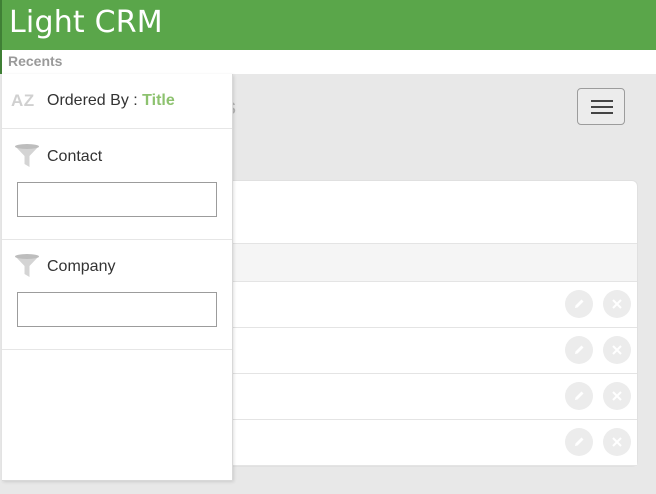 The width and height of the screenshot is (656, 494). I want to click on contact-filter: Contact, so click(117, 184).